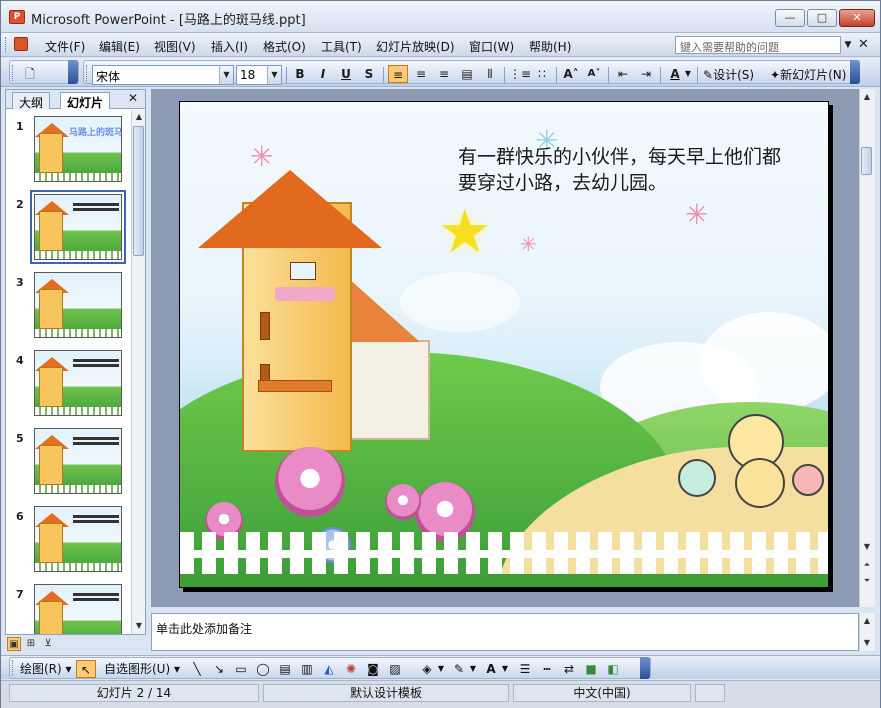 This screenshot has height=708, width=881. I want to click on fill-color-icon: ◈, so click(427, 669).